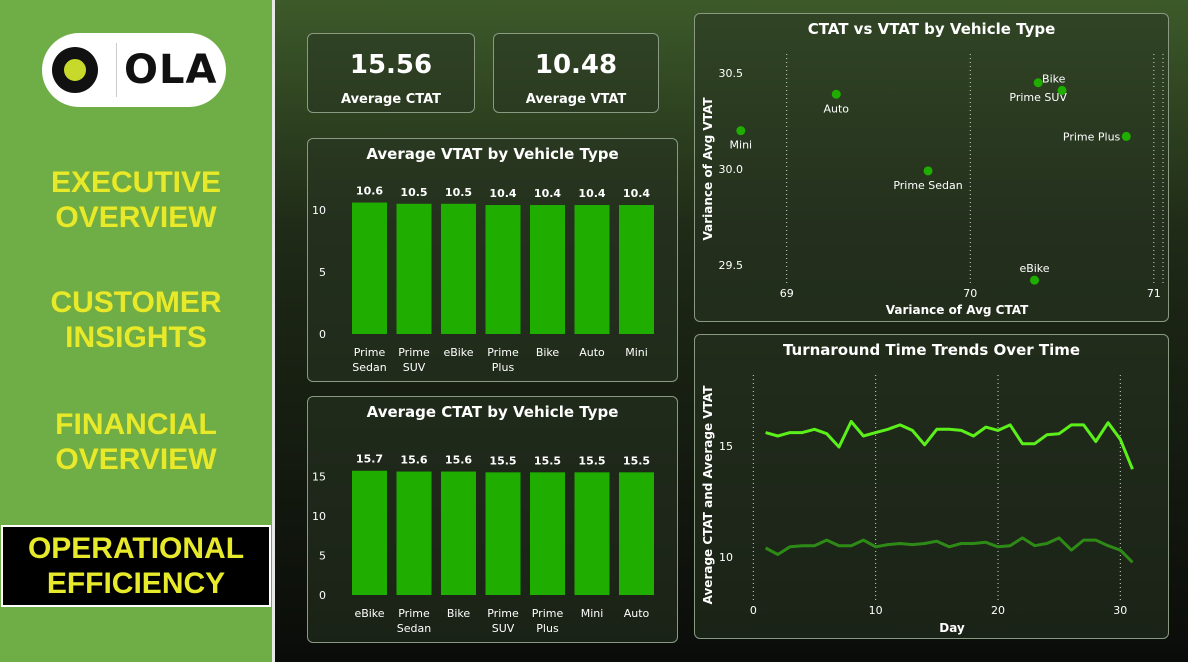  Describe the element at coordinates (369, 459) in the screenshot. I see `bar-value-label: 15.7` at that location.